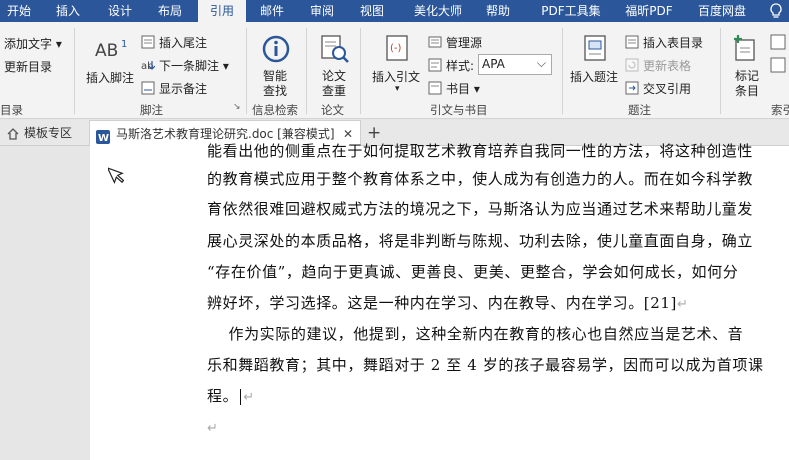 This screenshot has width=789, height=460. Describe the element at coordinates (515, 64) in the screenshot. I see `style-select: APA ⌵` at that location.